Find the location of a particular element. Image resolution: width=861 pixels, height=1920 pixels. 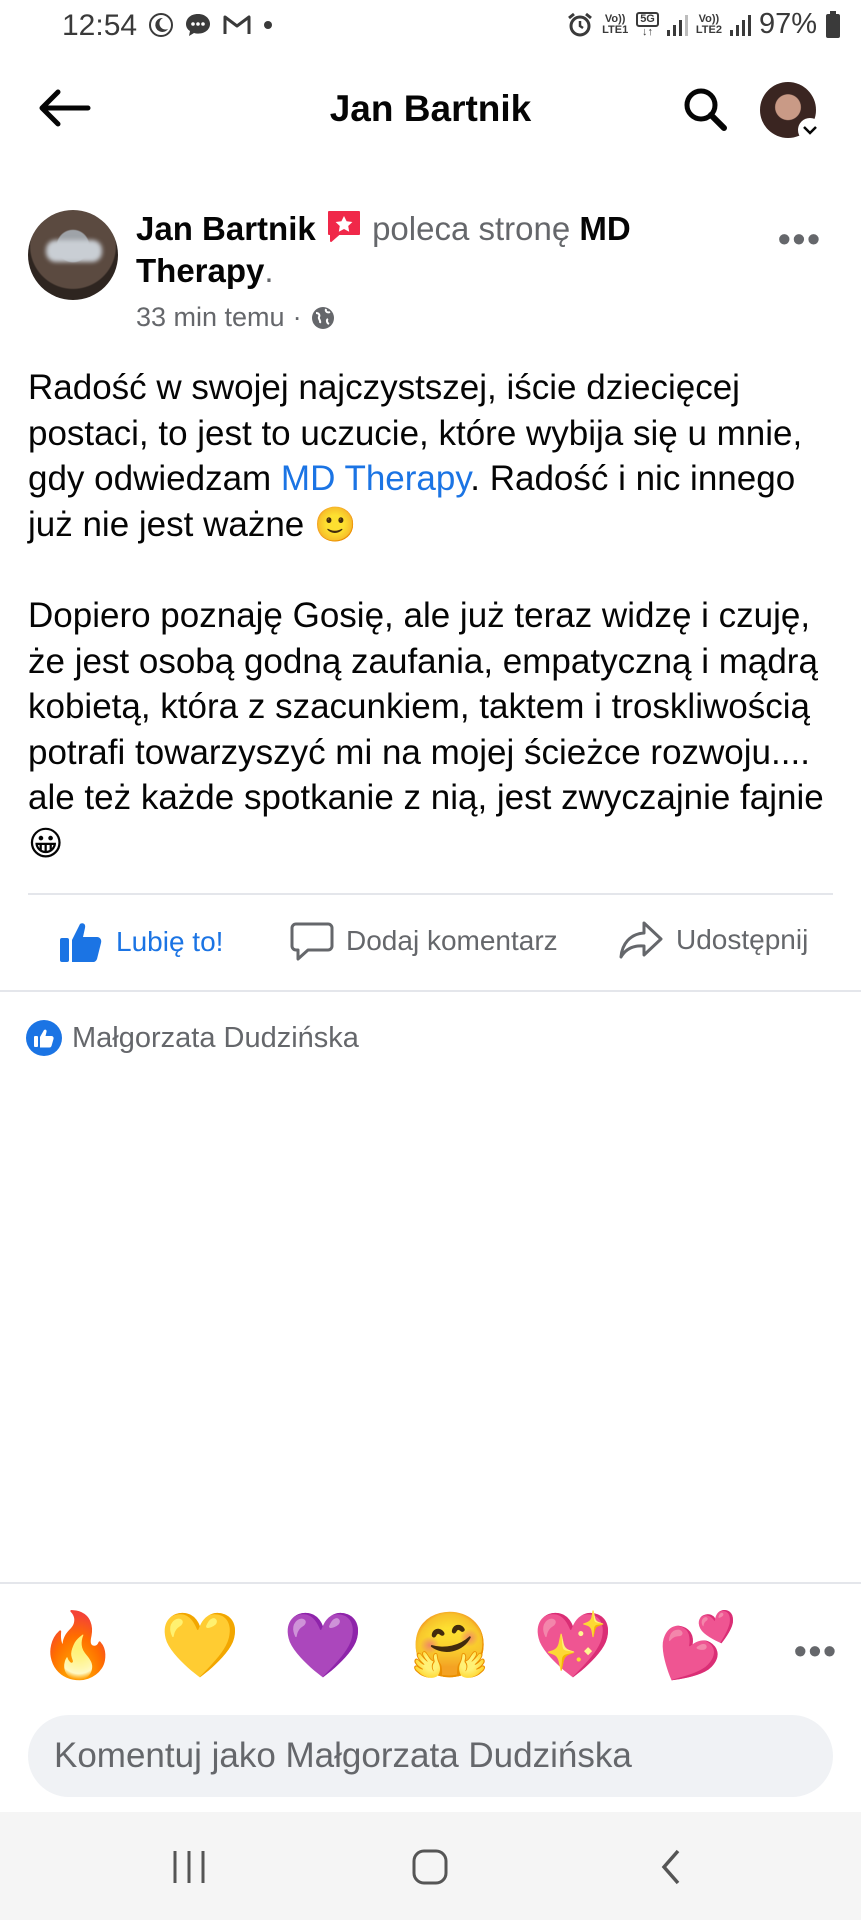

comment-input: Komentuj jako Małgorzata Dudzińska is located at coordinates (430, 1756).